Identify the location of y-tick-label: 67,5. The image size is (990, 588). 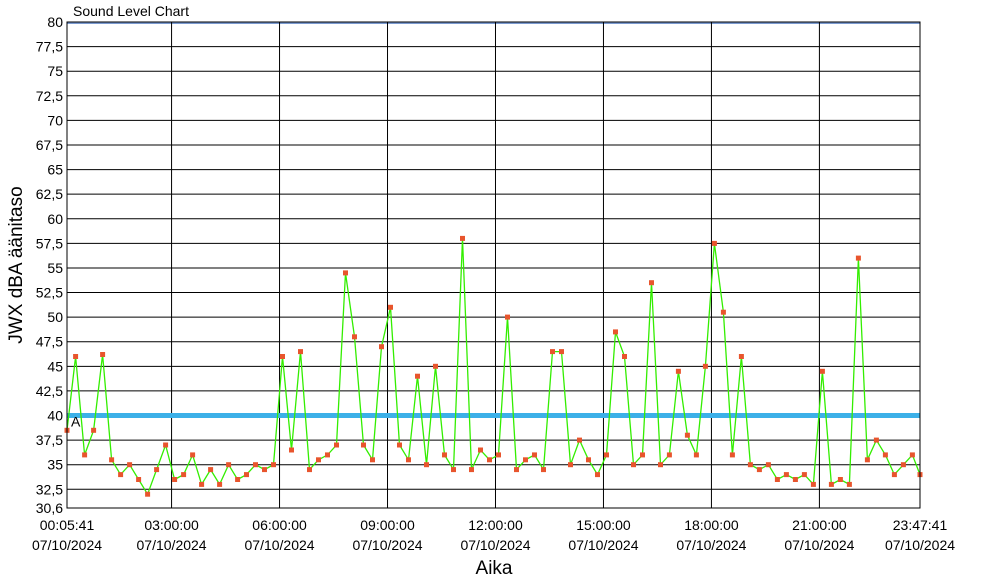
(49, 145).